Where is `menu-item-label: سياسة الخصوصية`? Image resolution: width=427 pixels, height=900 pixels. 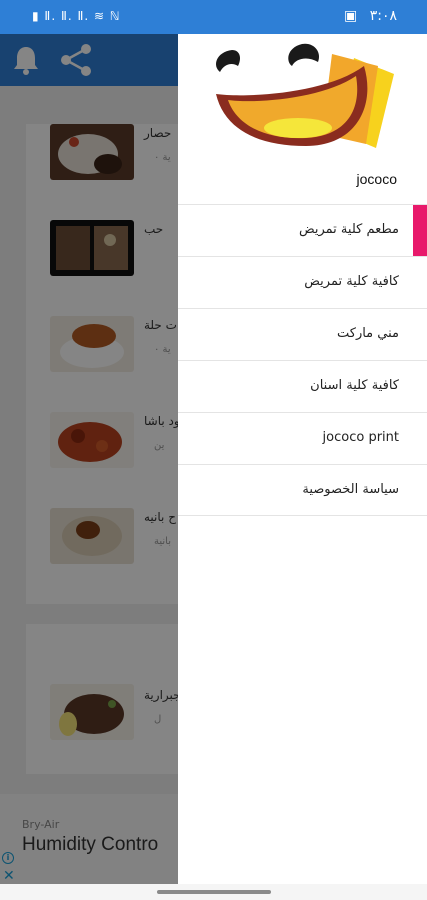
menu-item-label: سياسة الخصوصية is located at coordinates (350, 489).